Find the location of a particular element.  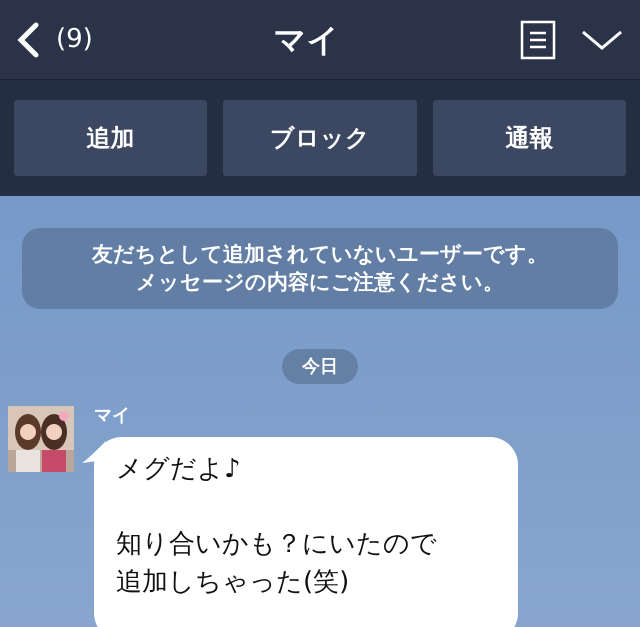

action-button: ブロック is located at coordinates (320, 138).